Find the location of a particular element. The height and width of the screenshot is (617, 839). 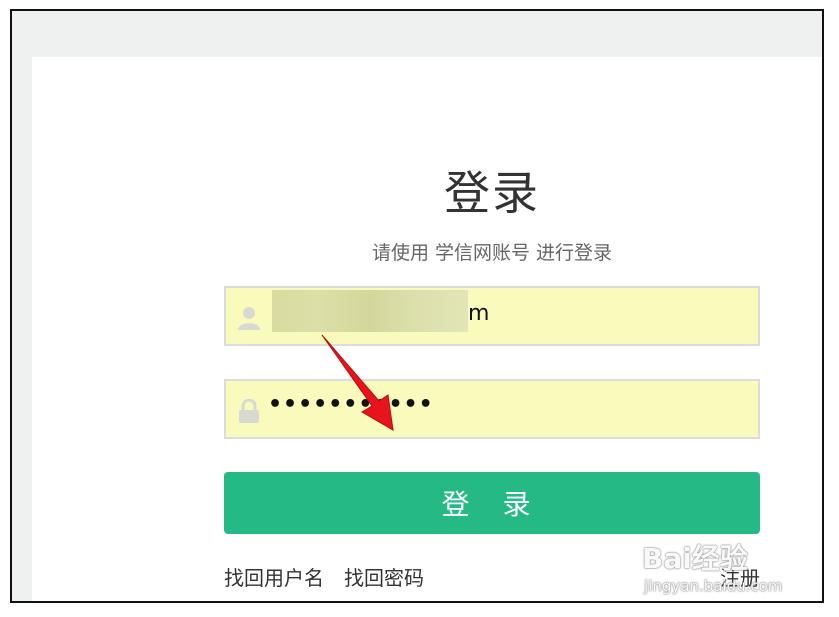

page-title: 登录 is located at coordinates (492, 193).